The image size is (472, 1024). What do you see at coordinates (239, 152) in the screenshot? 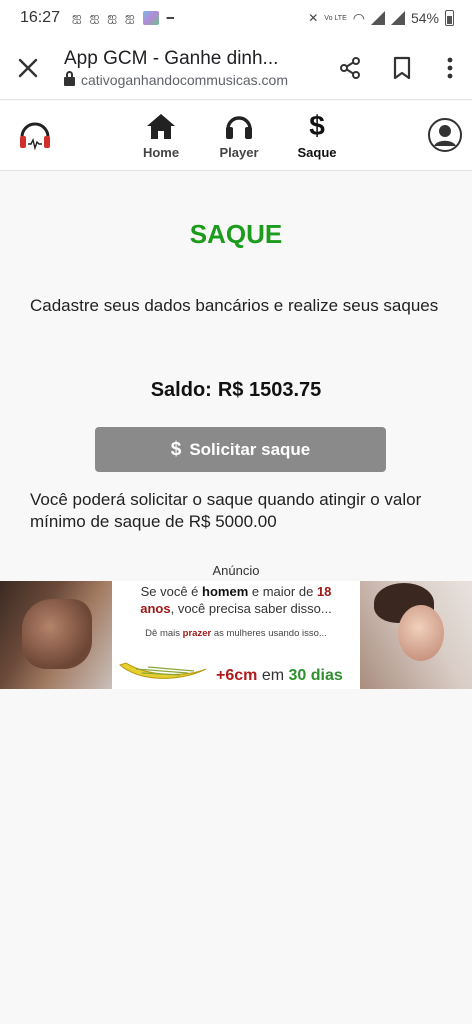
I see `nav-player-label: Player` at bounding box center [239, 152].